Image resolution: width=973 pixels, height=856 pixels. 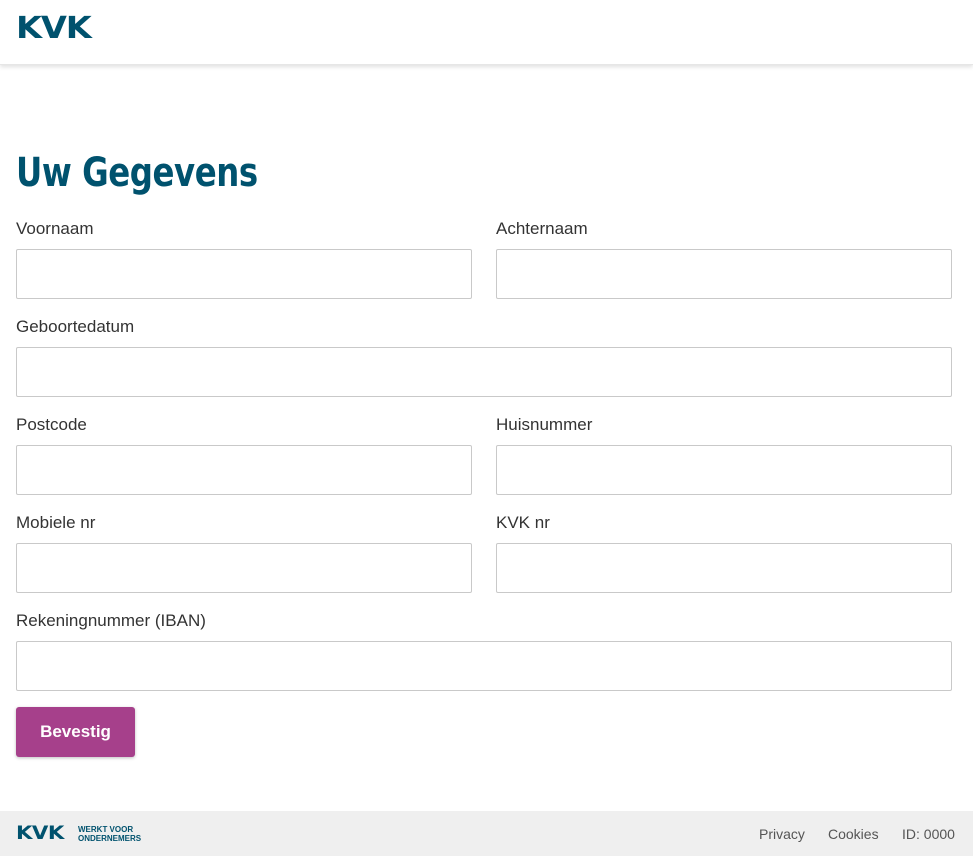 I want to click on huisnummer-label: Huisnummer, so click(x=544, y=424).